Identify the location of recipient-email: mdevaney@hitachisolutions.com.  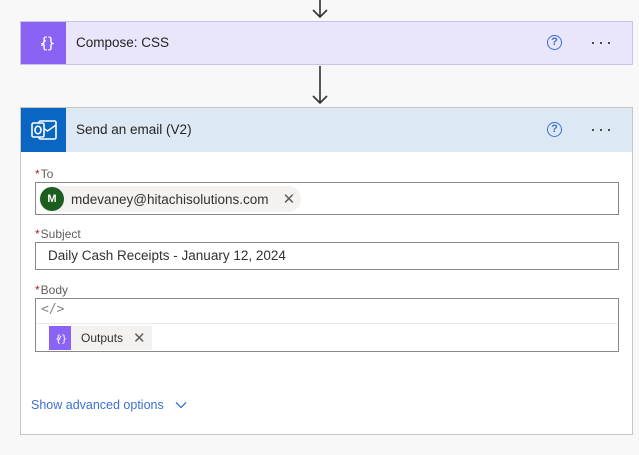
(170, 199).